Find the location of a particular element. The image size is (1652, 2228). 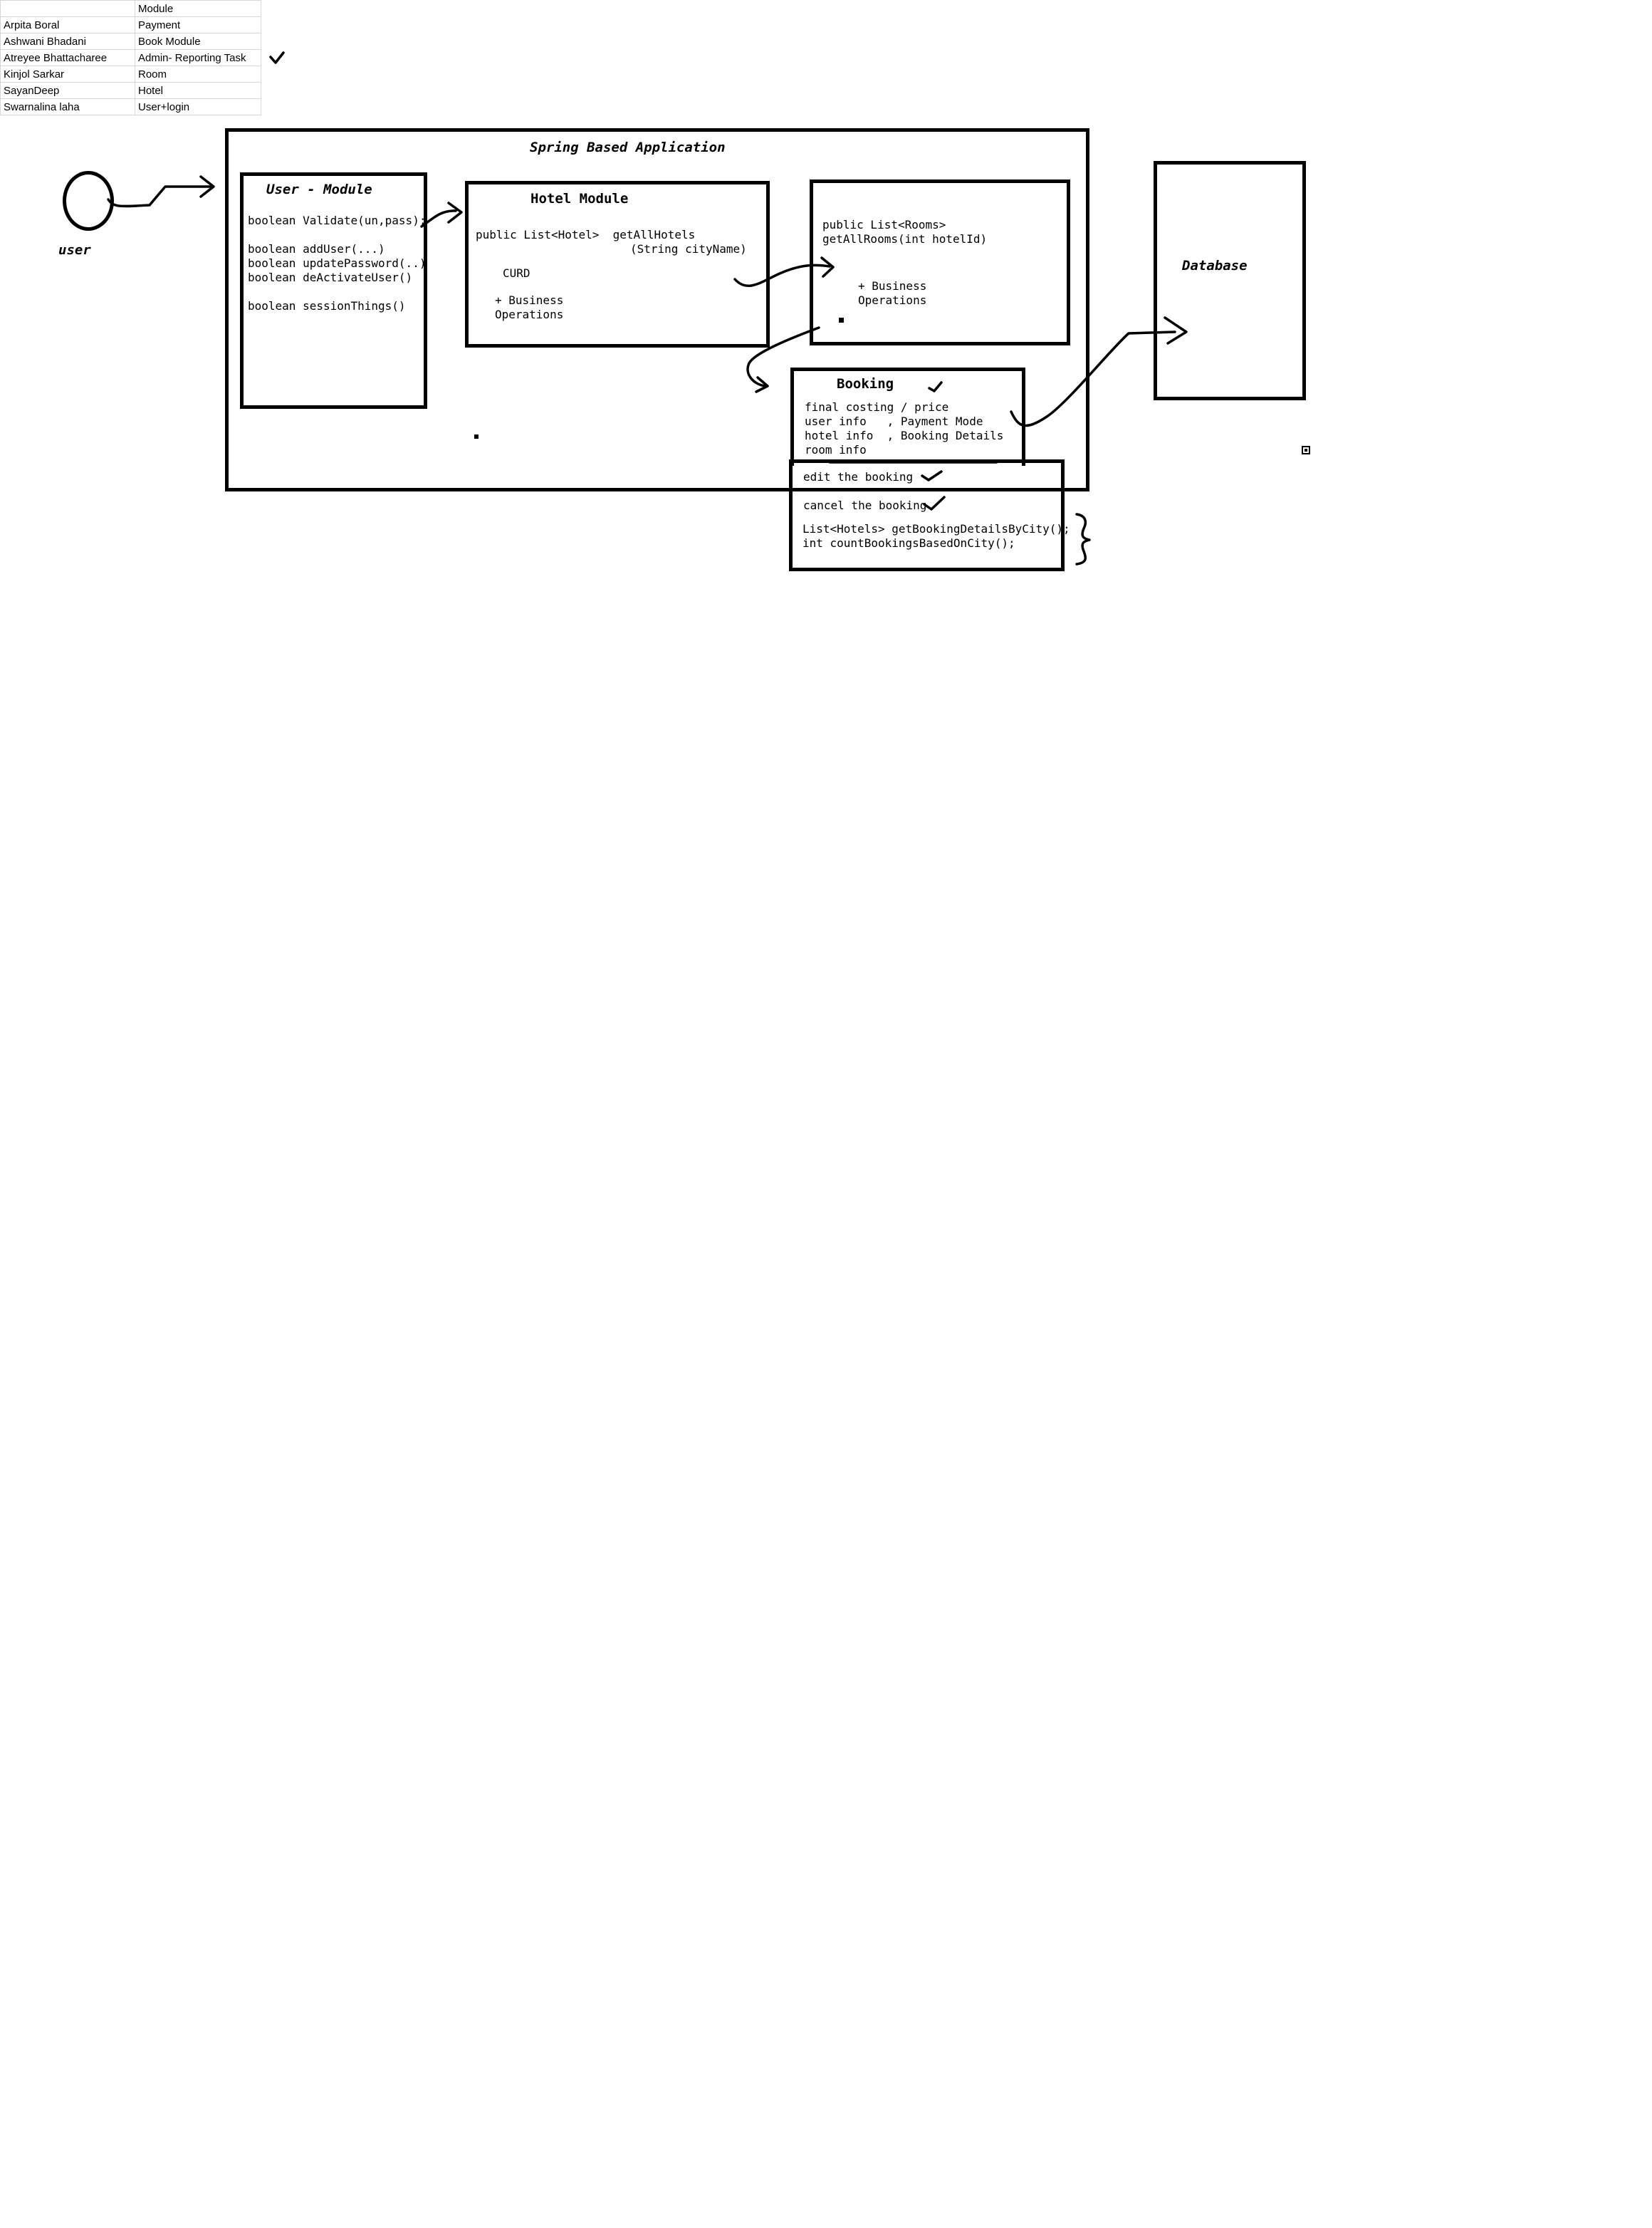

method-line: final costing / price is located at coordinates (877, 407).